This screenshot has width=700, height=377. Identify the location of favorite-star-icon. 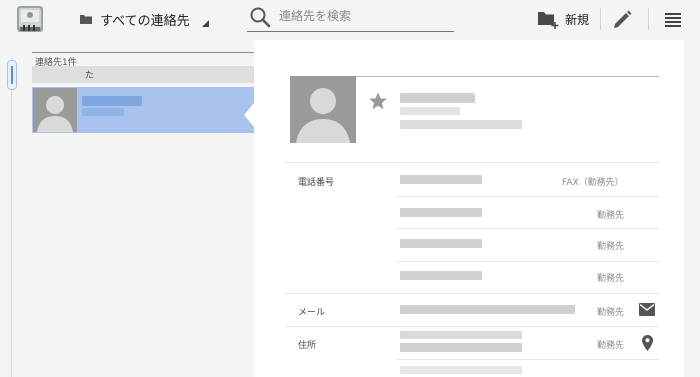
(378, 101).